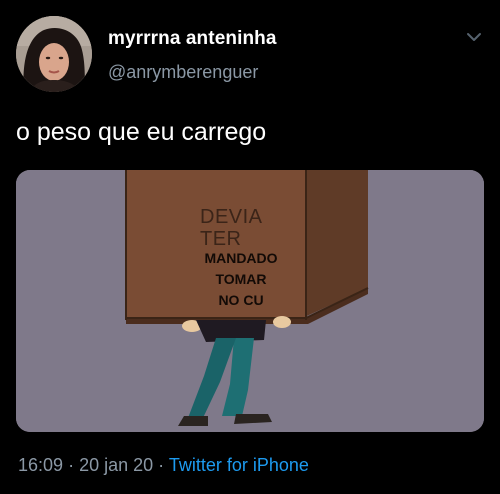 This screenshot has height=494, width=500. Describe the element at coordinates (231, 217) in the screenshot. I see `box-text-line1: DEVIA` at that location.